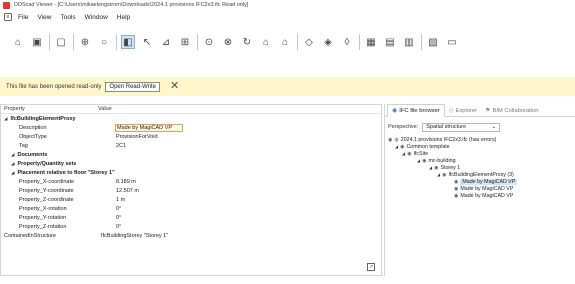  What do you see at coordinates (191, 118) in the screenshot?
I see `group-row: ◢ IfcBuildingElementProxy` at bounding box center [191, 118].